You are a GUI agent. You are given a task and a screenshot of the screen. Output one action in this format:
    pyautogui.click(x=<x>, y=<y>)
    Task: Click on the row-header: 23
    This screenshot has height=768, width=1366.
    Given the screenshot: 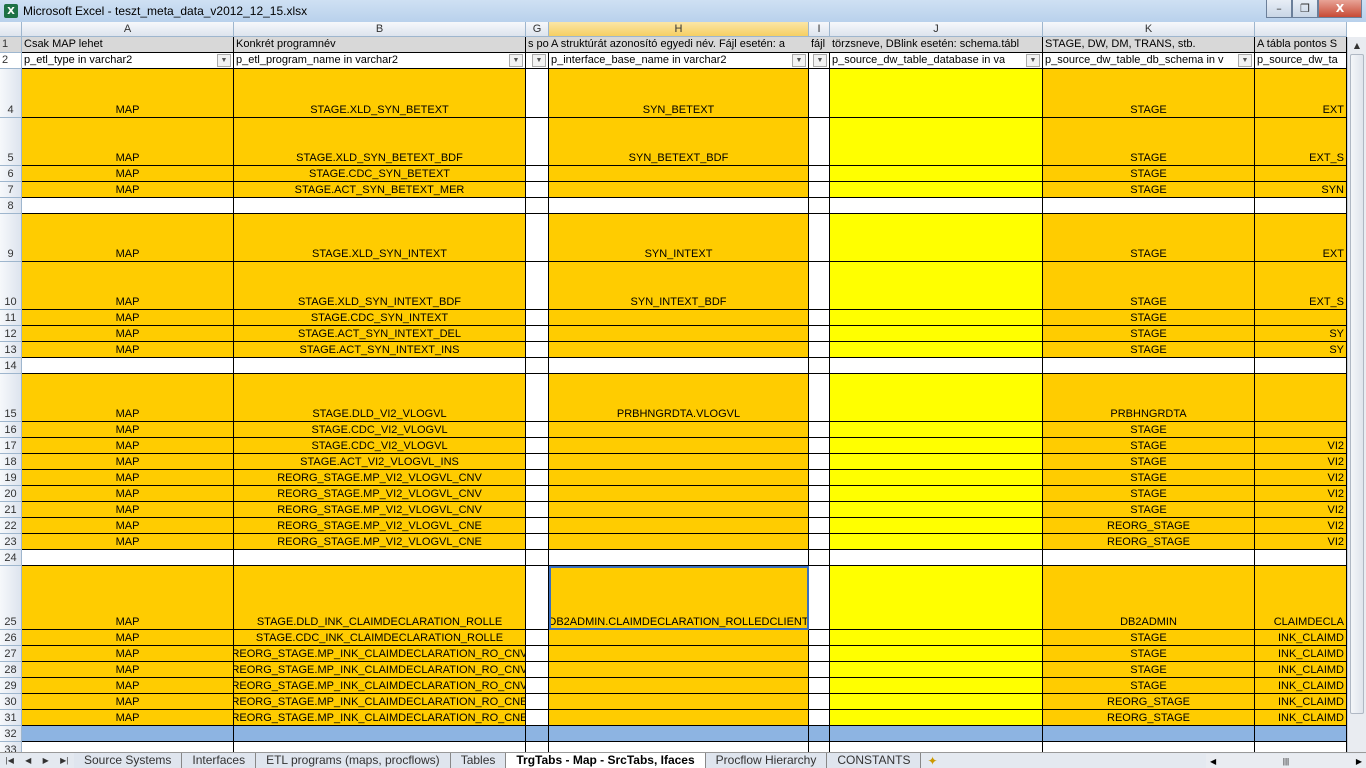 What is the action you would take?
    pyautogui.click(x=11, y=542)
    